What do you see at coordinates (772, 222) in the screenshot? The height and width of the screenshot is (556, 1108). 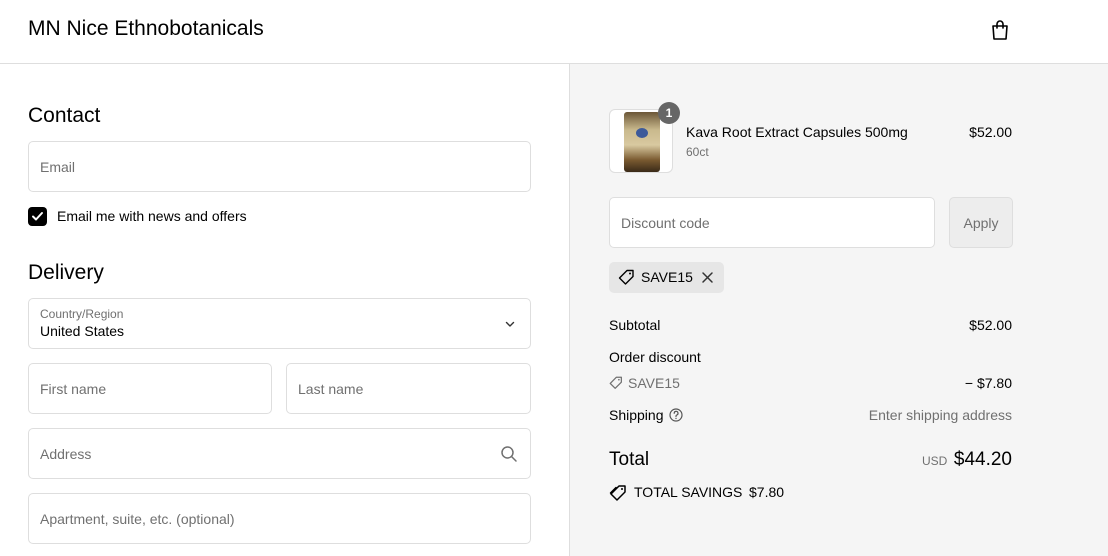 I see `discount-code-field: Discount code` at bounding box center [772, 222].